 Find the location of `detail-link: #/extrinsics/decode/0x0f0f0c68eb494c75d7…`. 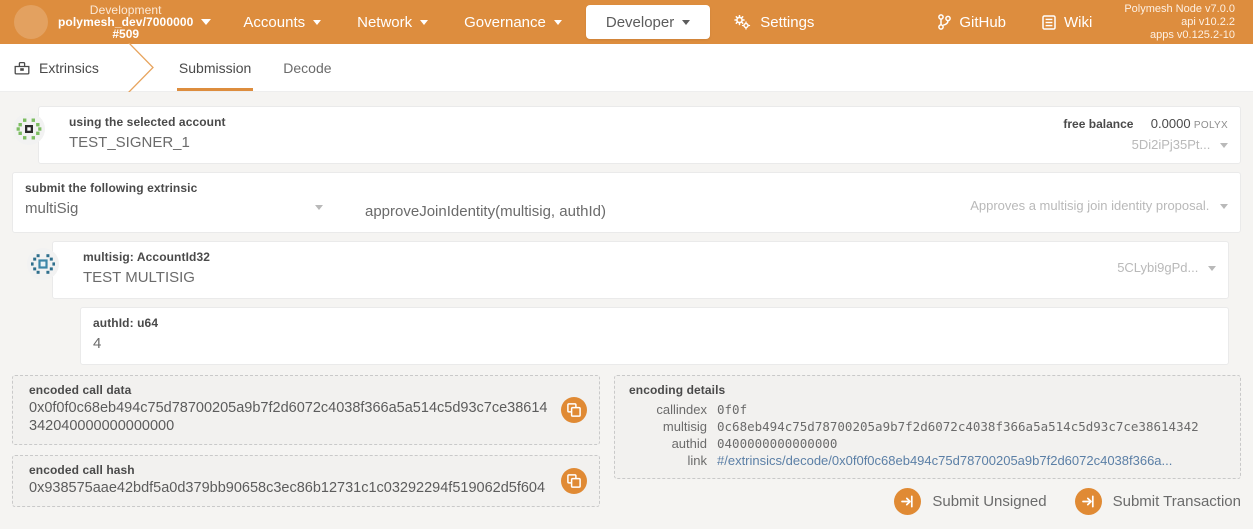

detail-link: #/extrinsics/decode/0x0f0f0c68eb494c75d7… is located at coordinates (971, 460).